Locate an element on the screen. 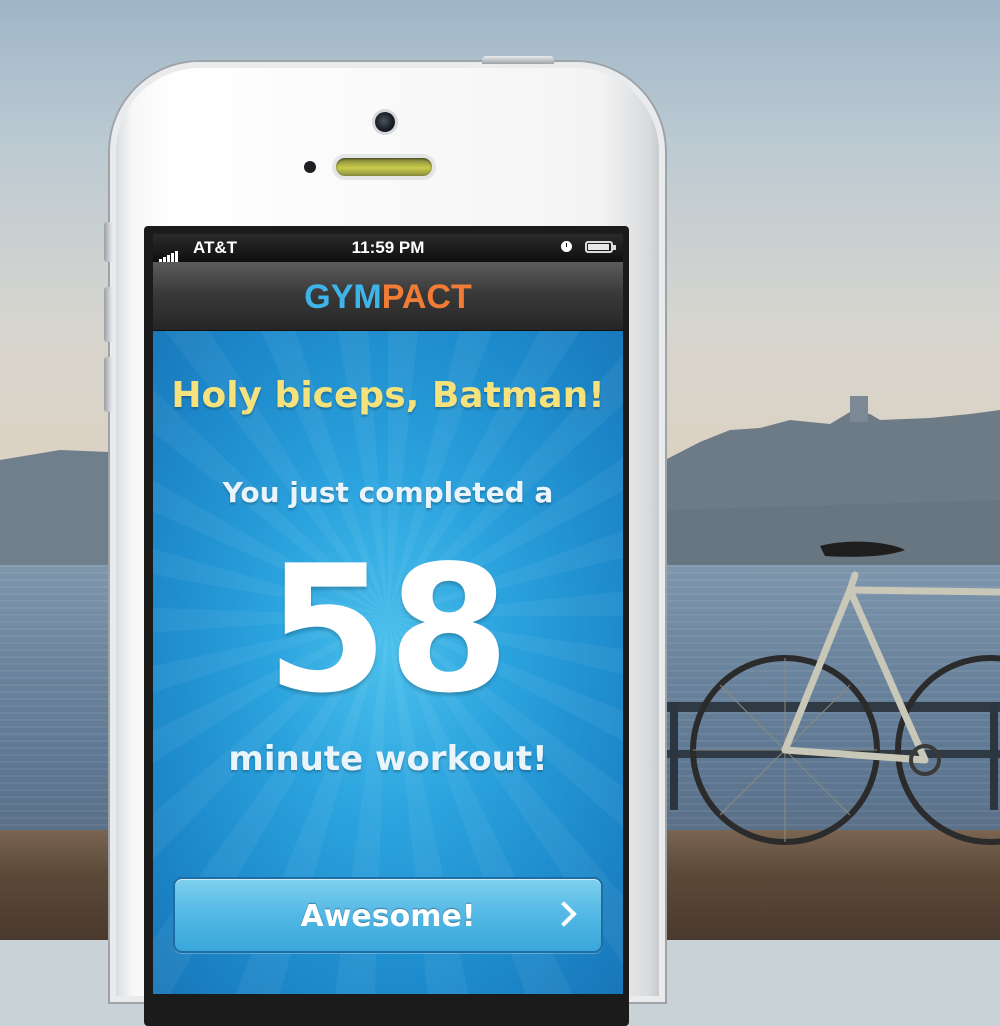 The width and height of the screenshot is (1000, 1026). logo-gym-text: GYM is located at coordinates (343, 297).